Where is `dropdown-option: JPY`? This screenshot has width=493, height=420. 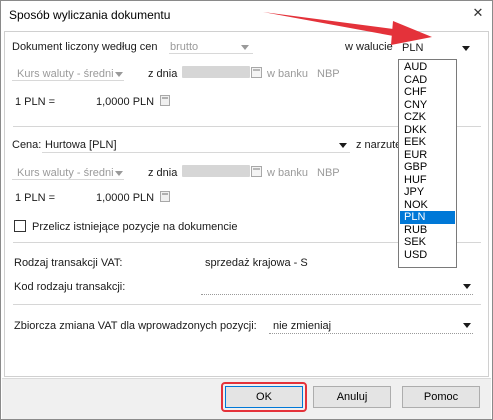
dropdown-option: JPY is located at coordinates (427, 192).